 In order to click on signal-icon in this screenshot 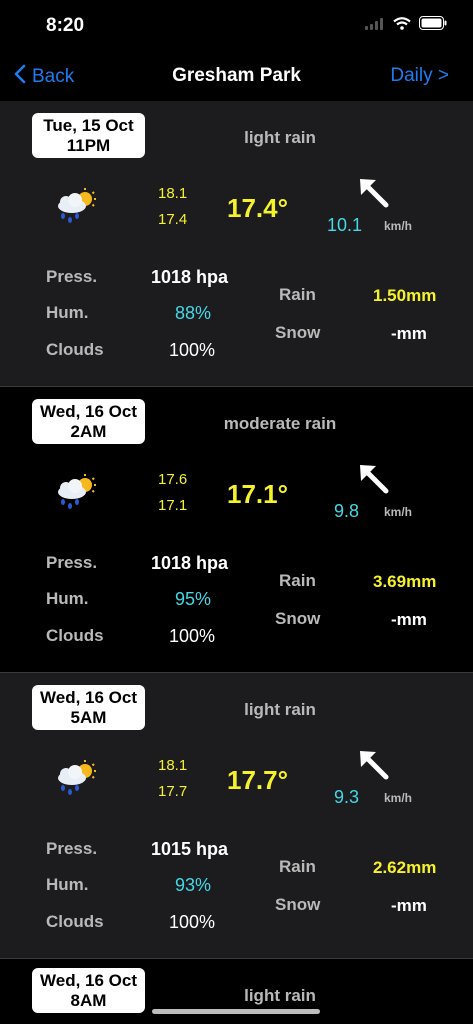, I will do `click(375, 26)`.